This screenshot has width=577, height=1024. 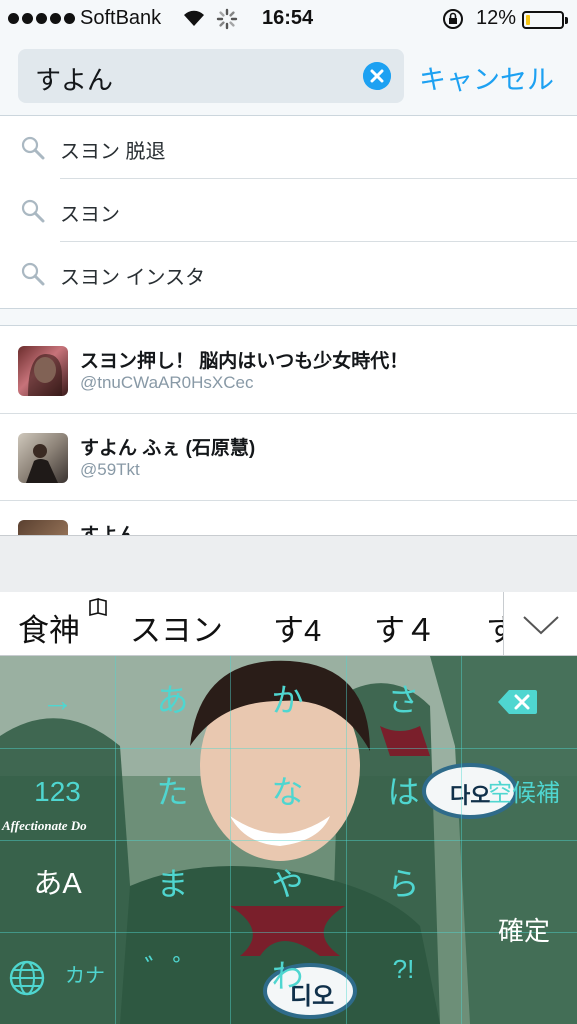 I want to click on carrier-name: SoftBank, so click(x=121, y=18).